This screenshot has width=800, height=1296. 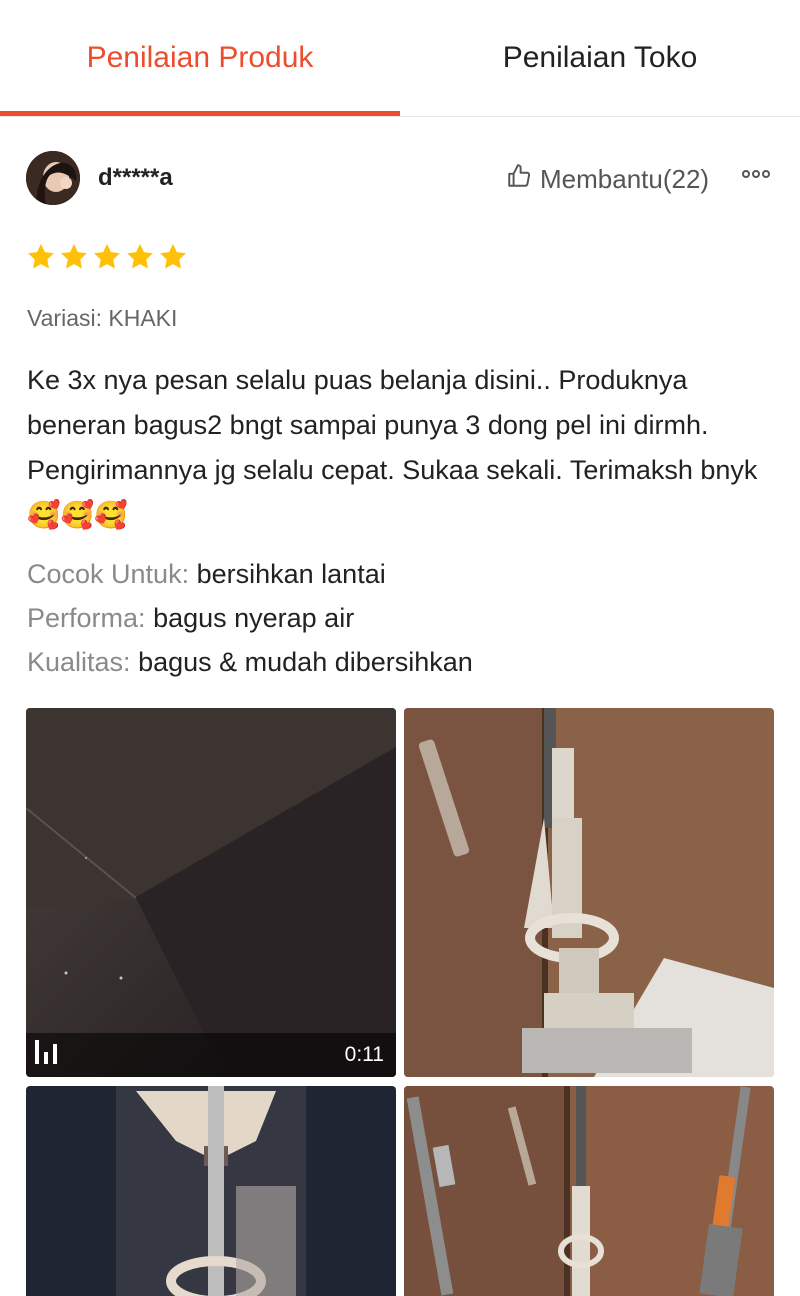 I want to click on variation-label: Variasi: KHAKI, so click(x=102, y=318).